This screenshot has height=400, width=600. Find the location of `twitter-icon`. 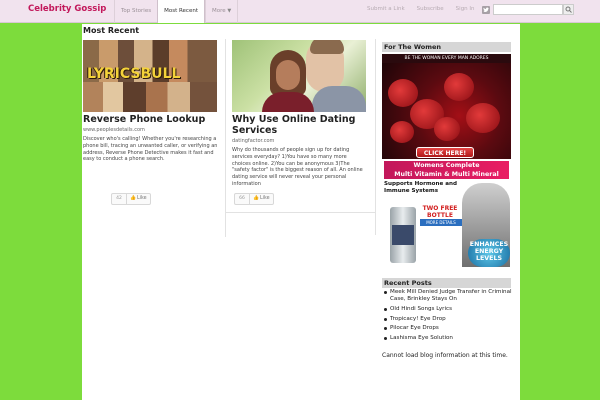

twitter-icon is located at coordinates (486, 10).